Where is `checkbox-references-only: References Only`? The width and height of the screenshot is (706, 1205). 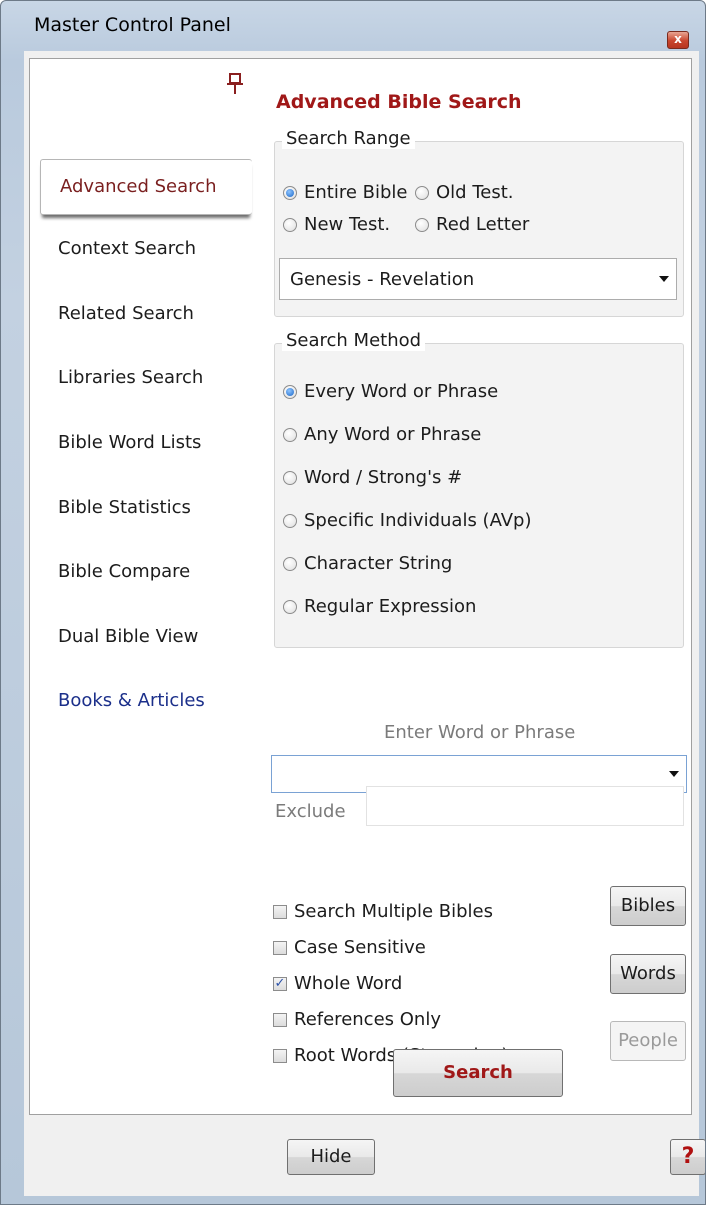
checkbox-references-only: References Only is located at coordinates (357, 1019).